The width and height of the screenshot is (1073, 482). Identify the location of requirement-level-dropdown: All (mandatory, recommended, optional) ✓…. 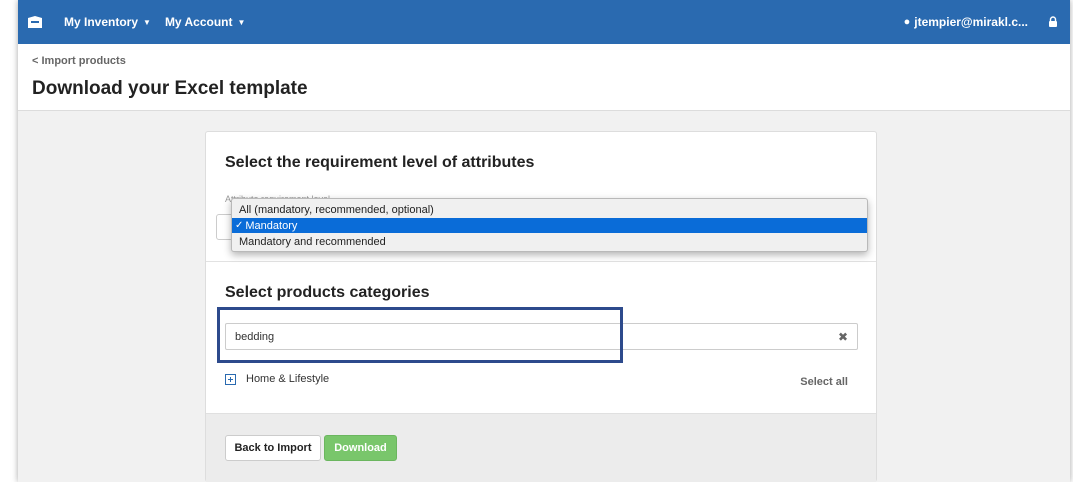
(549, 225).